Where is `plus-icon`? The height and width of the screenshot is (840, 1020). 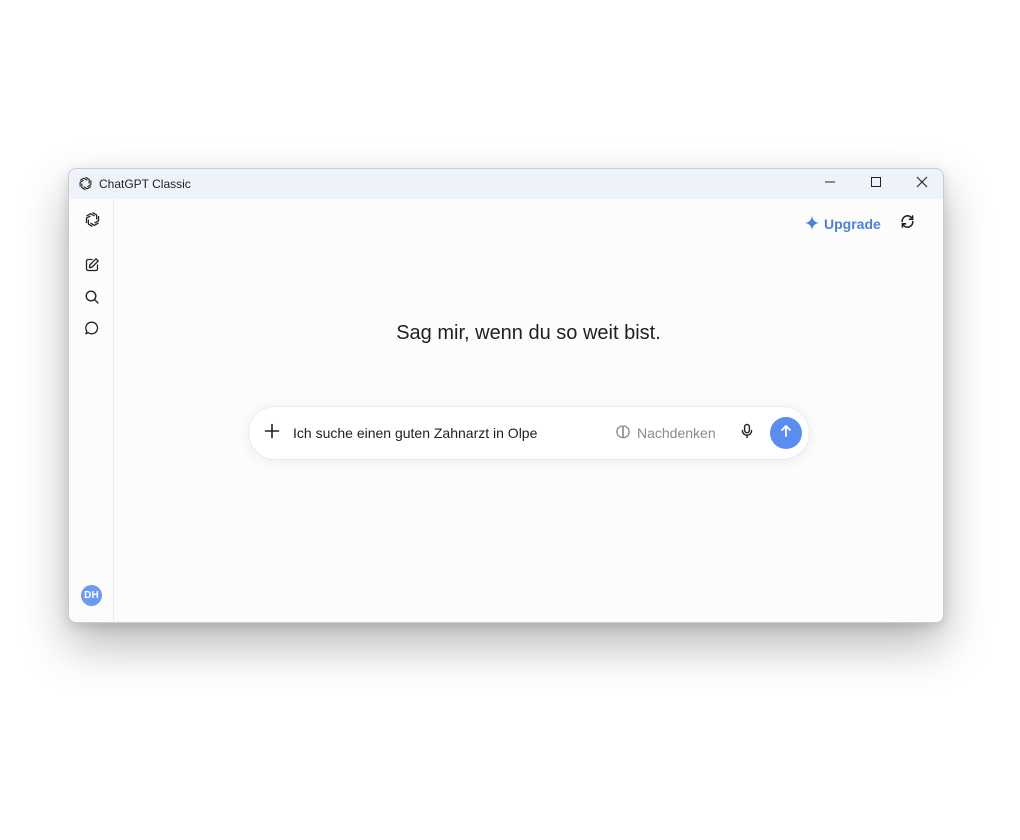
plus-icon is located at coordinates (272, 433).